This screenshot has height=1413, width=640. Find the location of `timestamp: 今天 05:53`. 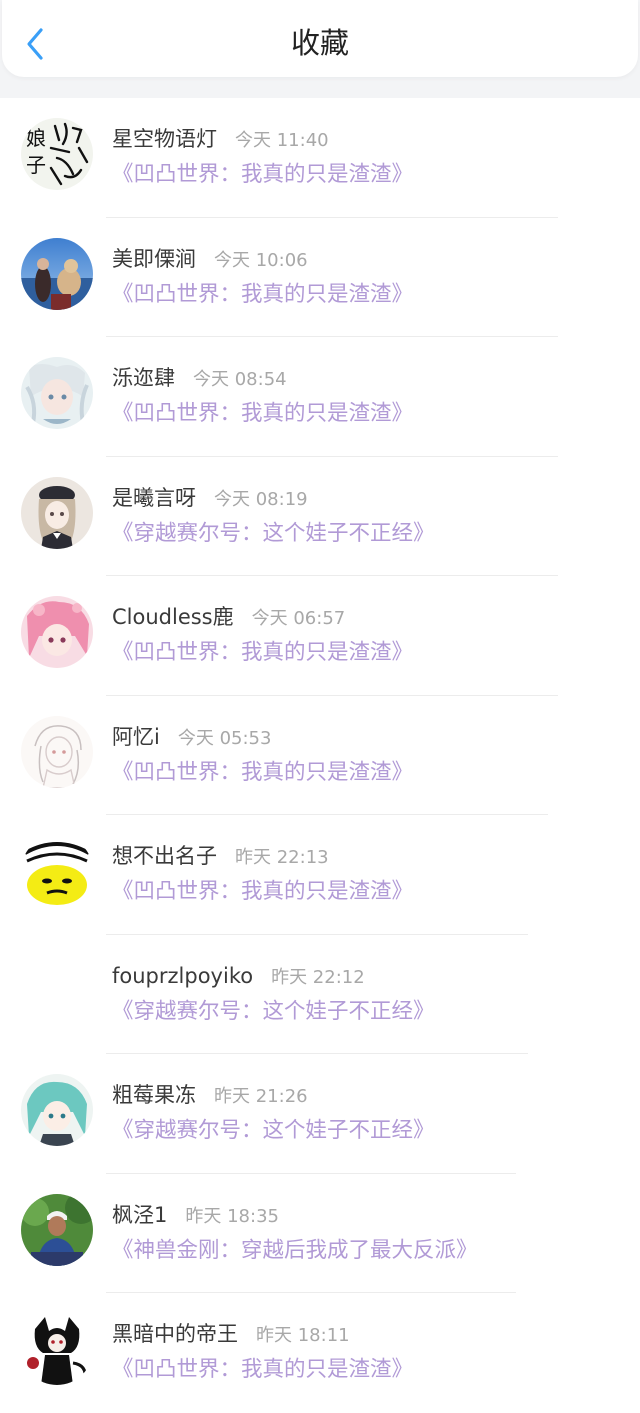

timestamp: 今天 05:53 is located at coordinates (224, 738).